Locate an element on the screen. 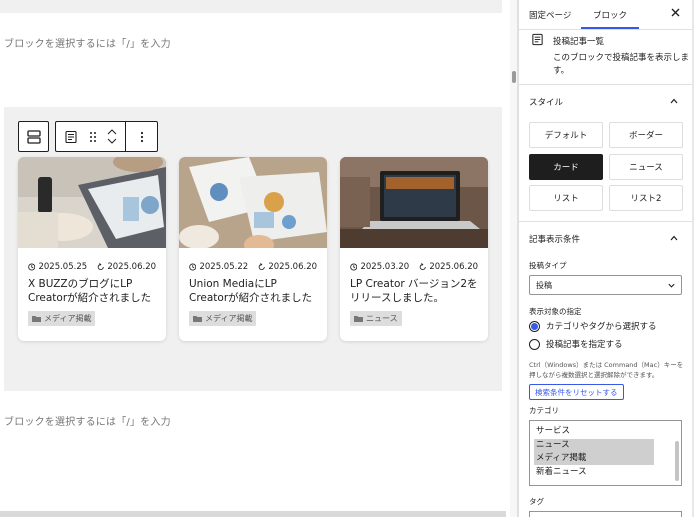  published-date: 2025.05.25 is located at coordinates (63, 267).